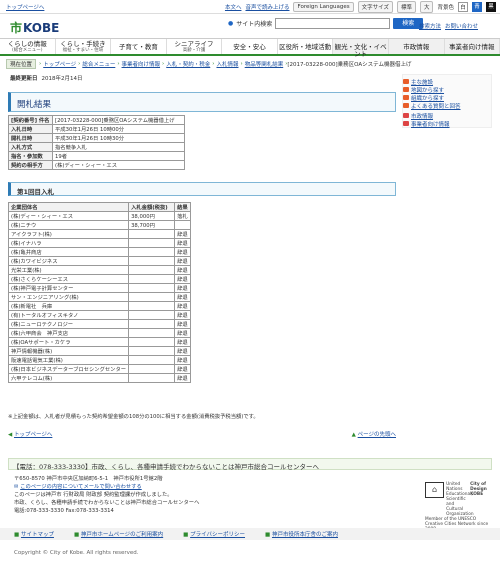 The height and width of the screenshot is (564, 500). Describe the element at coordinates (152, 225) in the screenshot. I see `bid-price: 38,700円` at that location.